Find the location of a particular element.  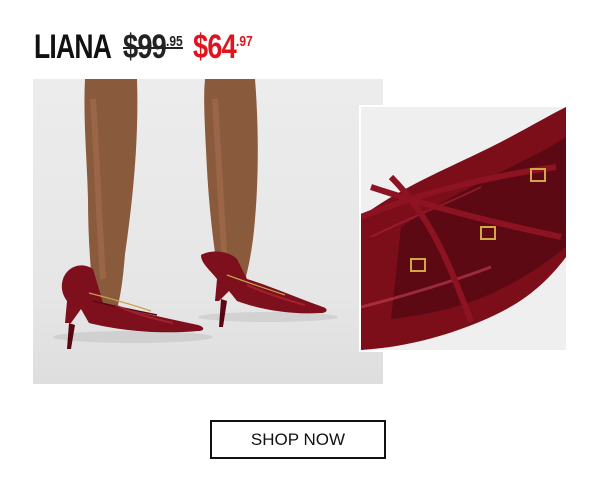

original-price-dollars: $99 is located at coordinates (144, 47).